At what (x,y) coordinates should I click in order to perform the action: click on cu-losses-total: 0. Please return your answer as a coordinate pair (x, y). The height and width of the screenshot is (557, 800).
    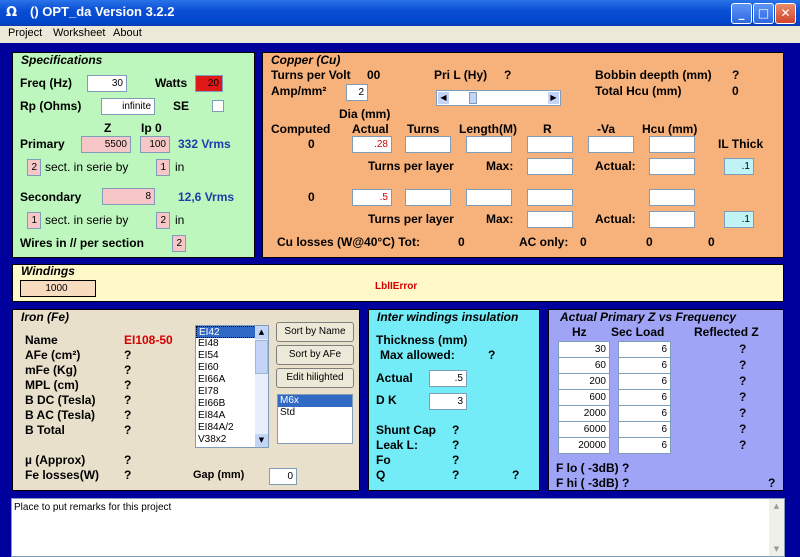
    Looking at the image, I should click on (461, 242).